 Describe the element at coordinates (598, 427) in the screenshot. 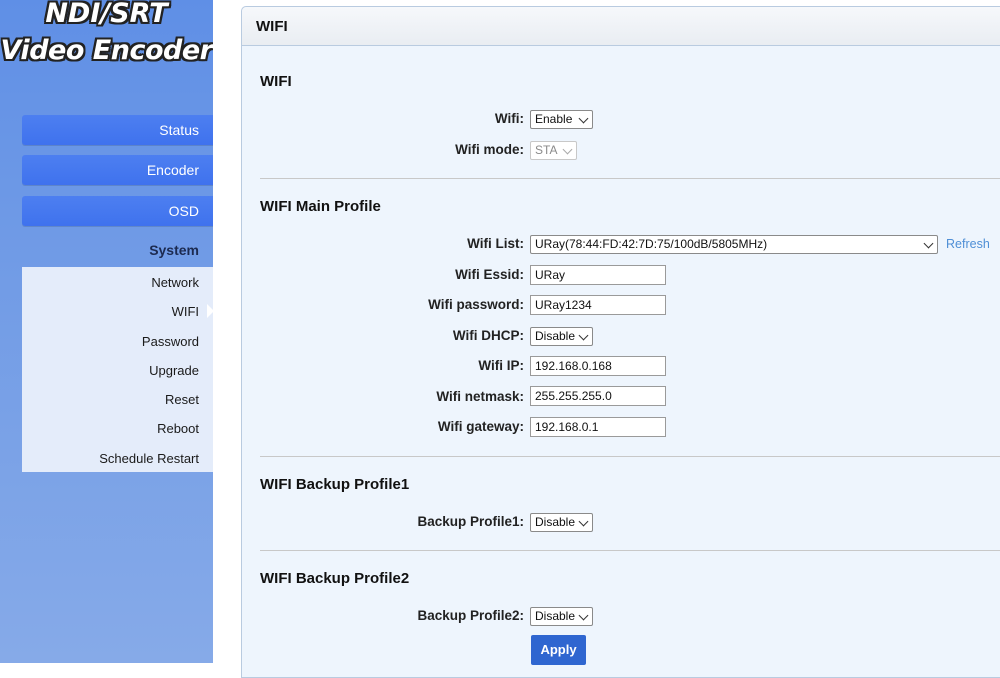

I see `wifi-gateway-input: 192.168.0.1` at that location.